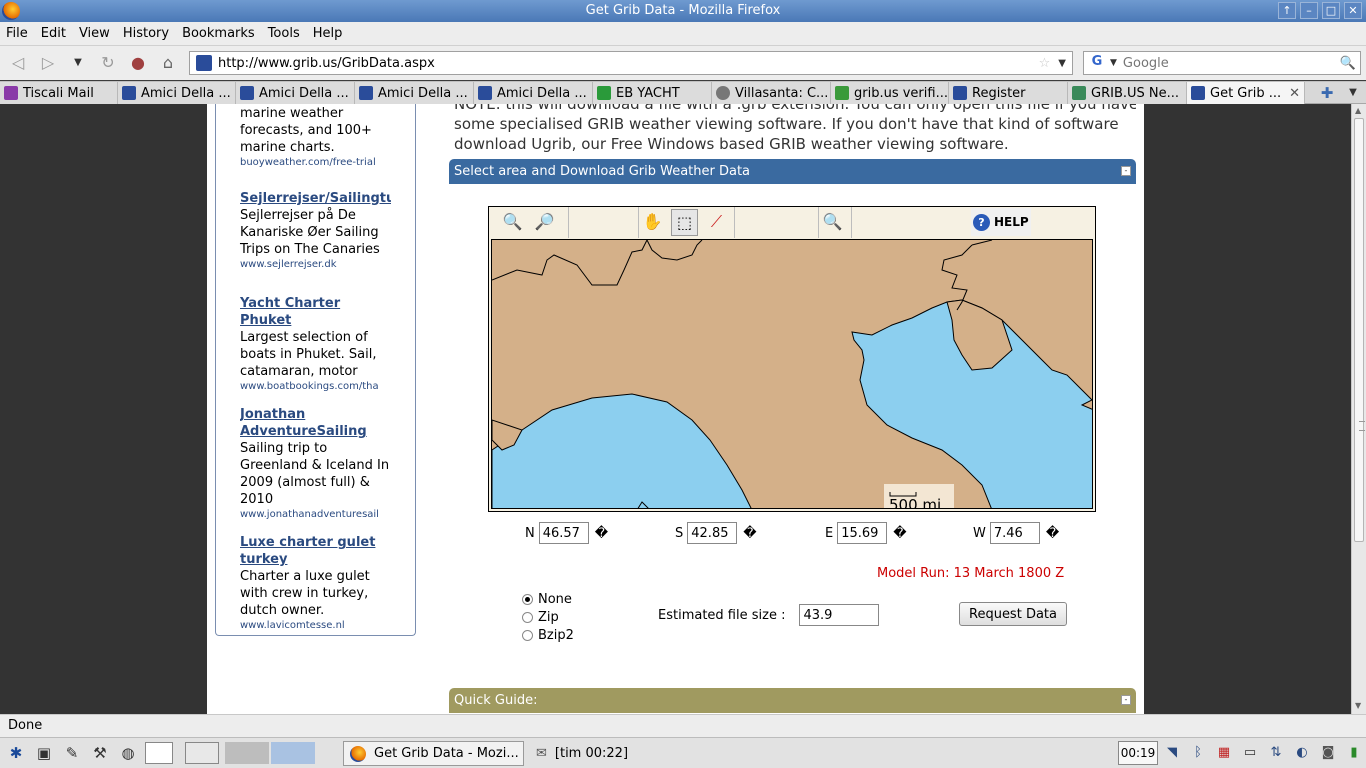 The width and height of the screenshot is (1366, 768). I want to click on window-maximize-button: □, so click(1331, 10).